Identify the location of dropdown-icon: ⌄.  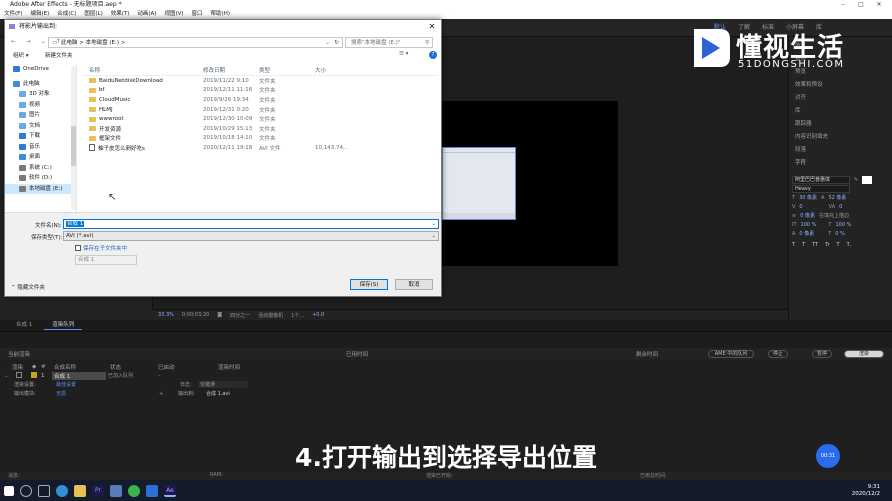
(327, 43).